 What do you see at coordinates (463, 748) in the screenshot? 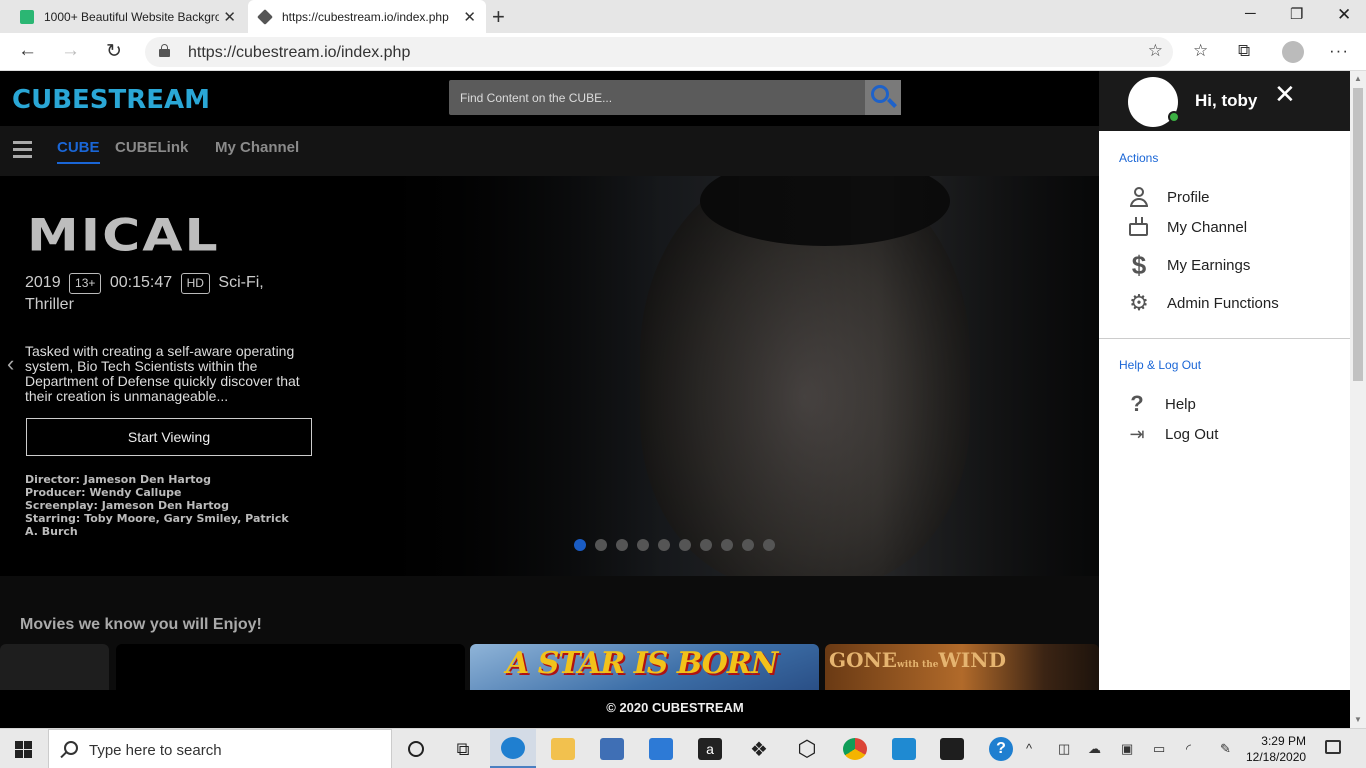
I see `task-view-icon: ⧉` at bounding box center [463, 748].